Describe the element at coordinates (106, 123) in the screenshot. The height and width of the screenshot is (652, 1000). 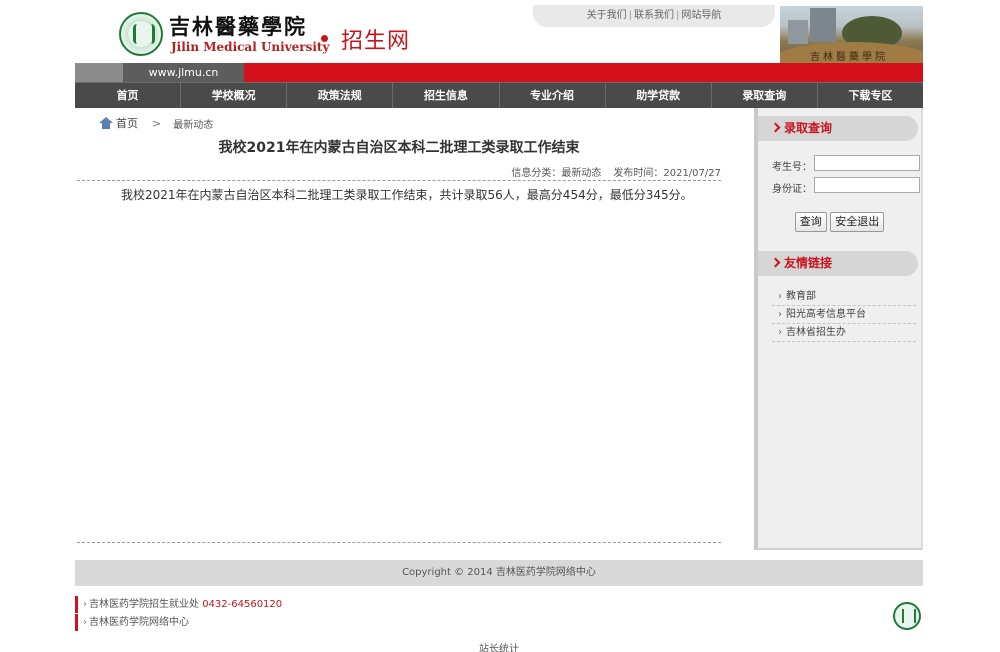
I see `home-icon` at that location.